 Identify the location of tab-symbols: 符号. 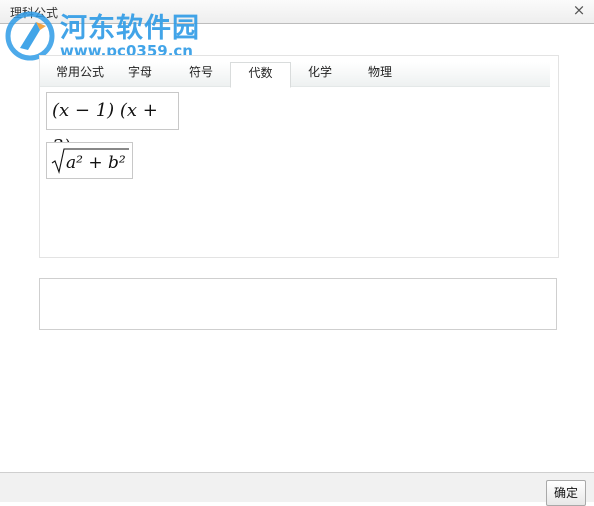
(201, 74).